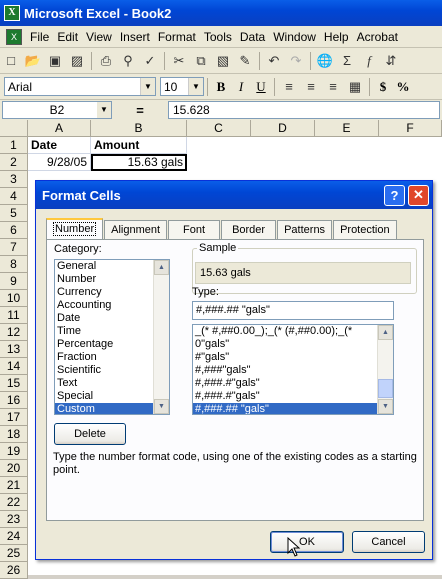  What do you see at coordinates (112, 292) in the screenshot?
I see `category-item: Currency` at bounding box center [112, 292].